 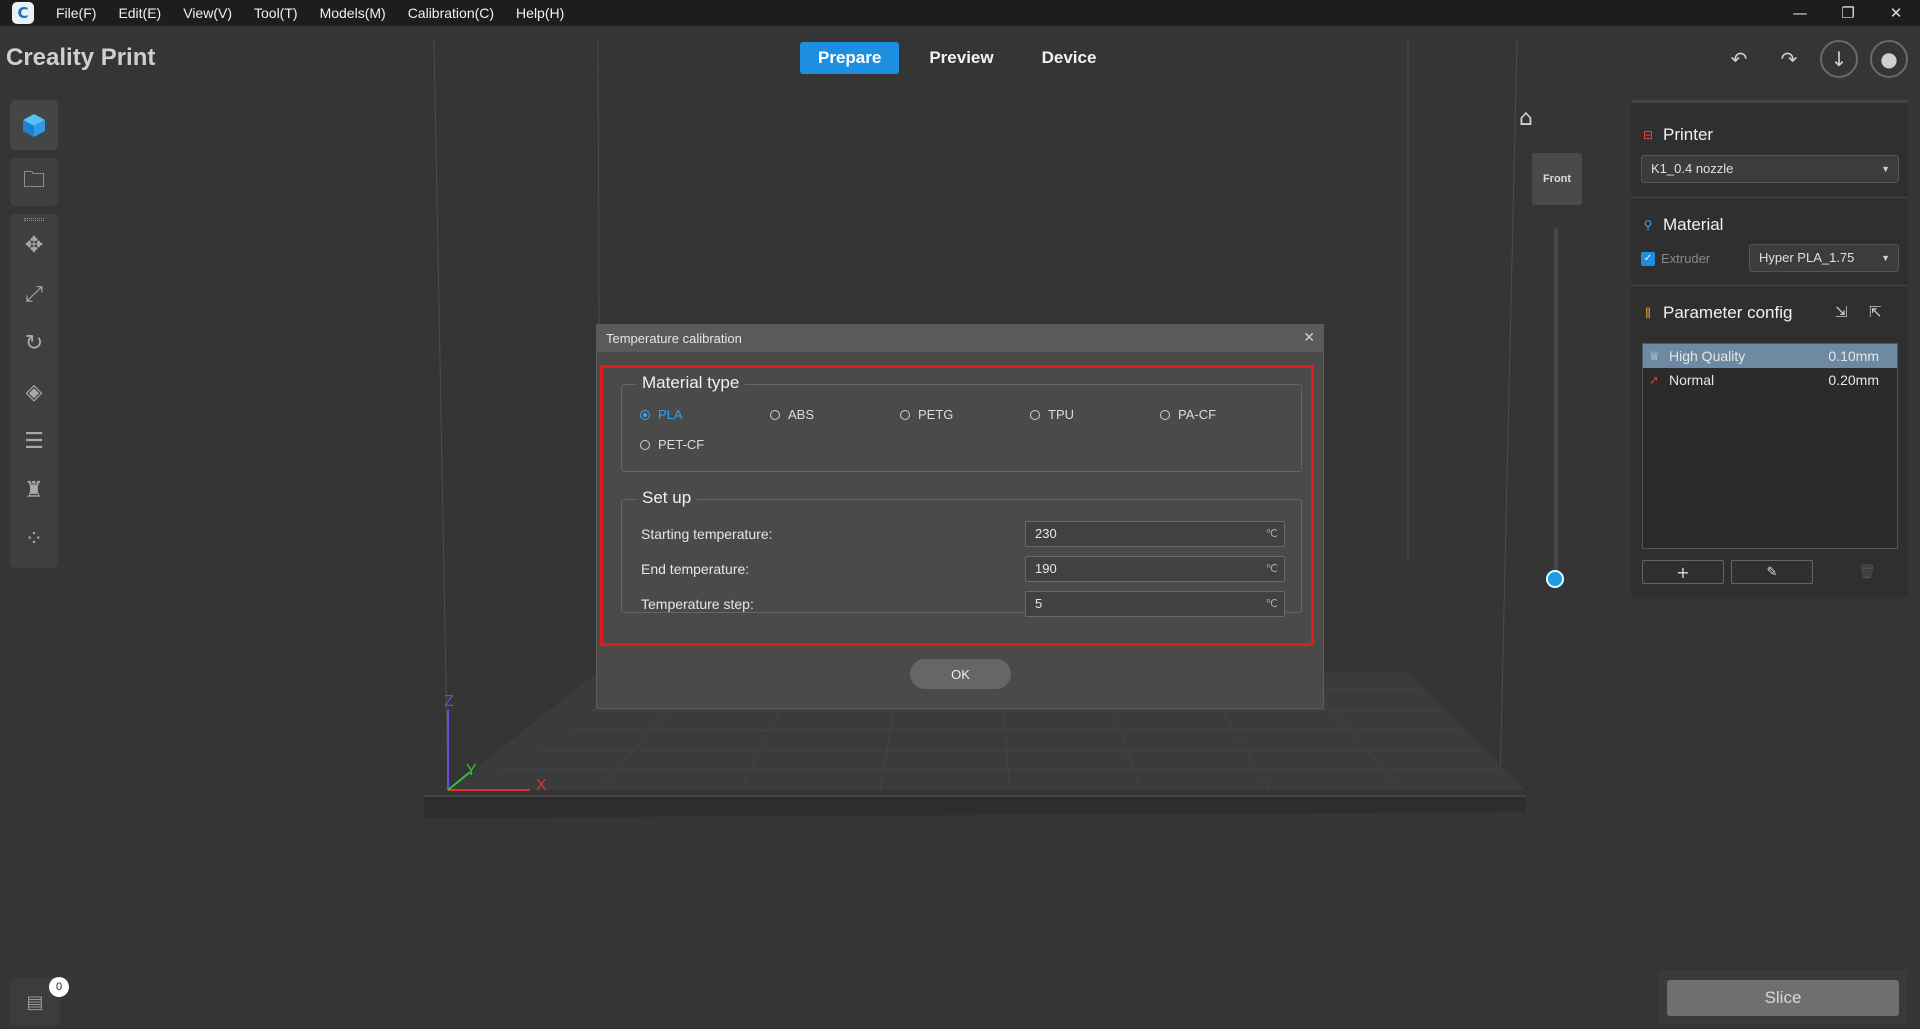 I want to click on delete-profile-icon: 🗑, so click(x=1867, y=572).